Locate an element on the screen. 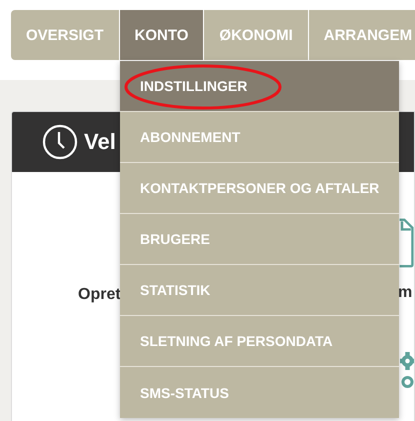 The image size is (415, 421). nav-tab: ØKONOMI is located at coordinates (256, 35).